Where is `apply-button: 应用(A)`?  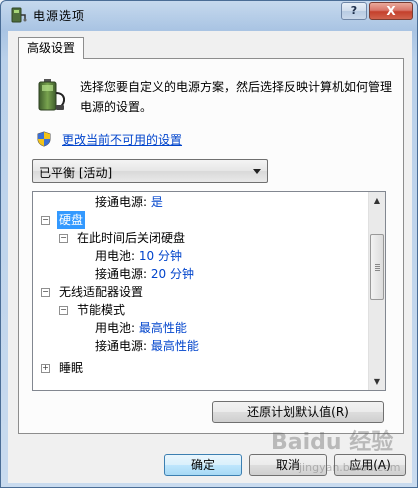 apply-button: 应用(A) is located at coordinates (370, 465).